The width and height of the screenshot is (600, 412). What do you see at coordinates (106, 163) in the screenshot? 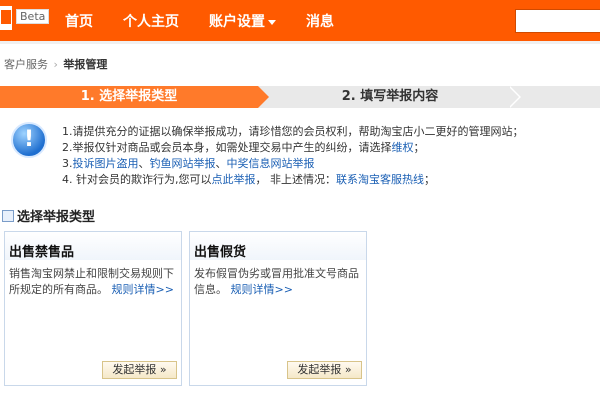
I see `image-theft-complaint-link: 投诉图片盗用` at bounding box center [106, 163].